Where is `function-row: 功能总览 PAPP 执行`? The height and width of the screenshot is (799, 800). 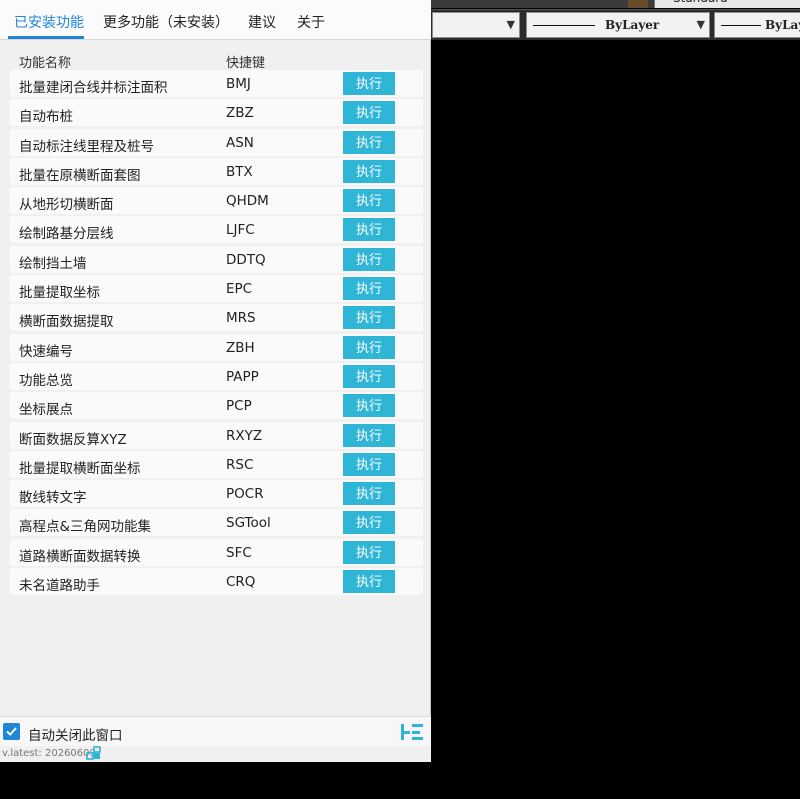 function-row: 功能总览 PAPP 执行 is located at coordinates (216, 376).